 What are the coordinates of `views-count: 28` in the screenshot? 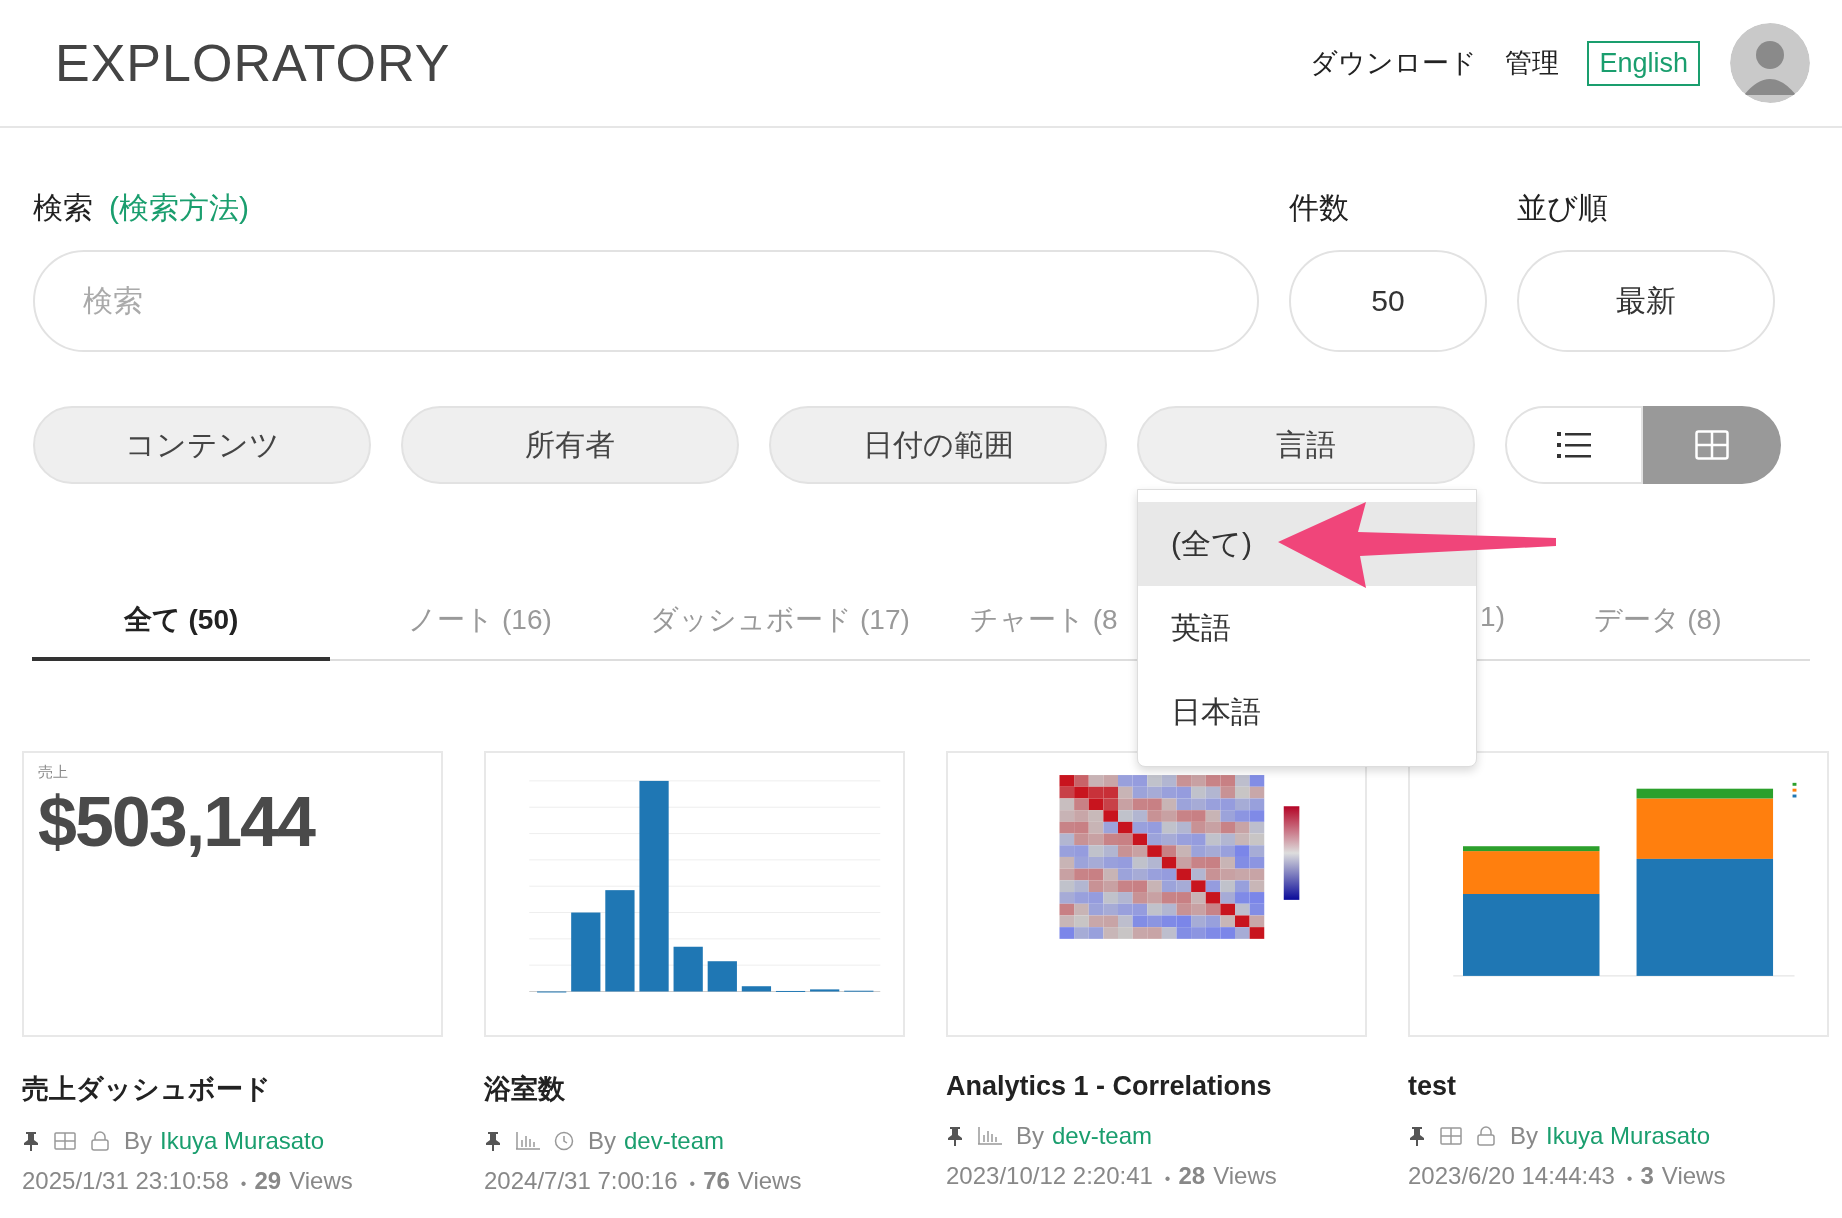 It's located at (1192, 1176).